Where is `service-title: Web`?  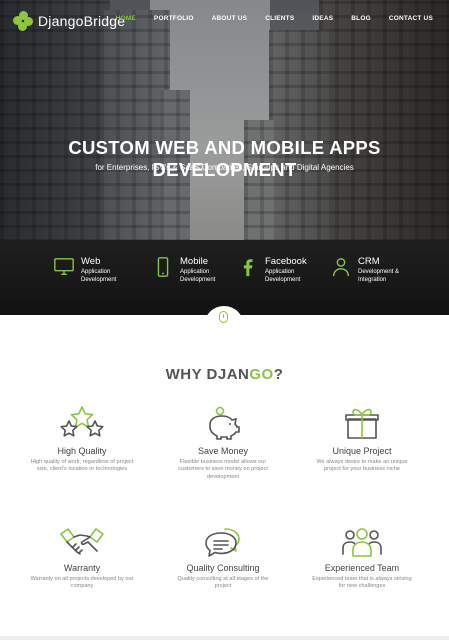 service-title: Web is located at coordinates (91, 261).